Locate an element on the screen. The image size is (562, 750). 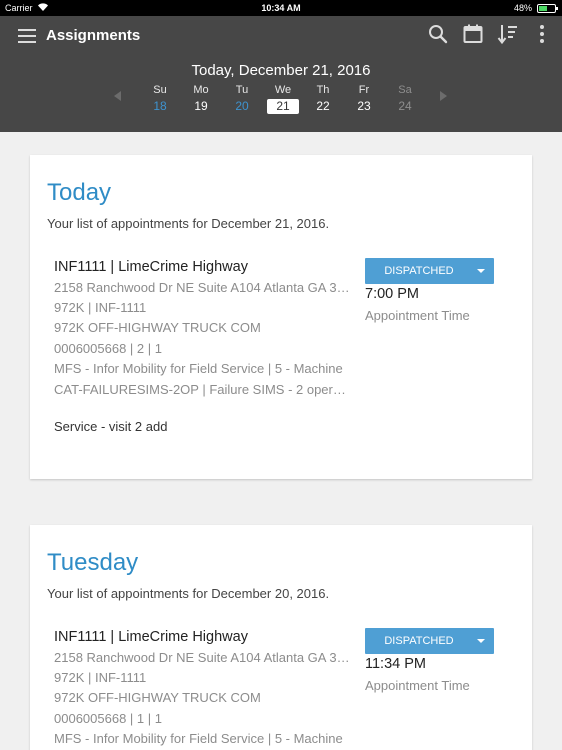
day-friday: Fr 23 is located at coordinates (364, 99).